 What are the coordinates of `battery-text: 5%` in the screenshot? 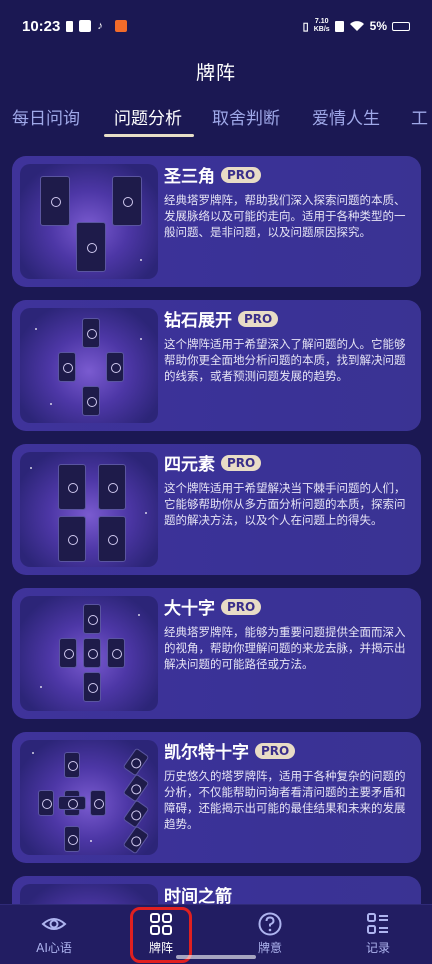 It's located at (378, 26).